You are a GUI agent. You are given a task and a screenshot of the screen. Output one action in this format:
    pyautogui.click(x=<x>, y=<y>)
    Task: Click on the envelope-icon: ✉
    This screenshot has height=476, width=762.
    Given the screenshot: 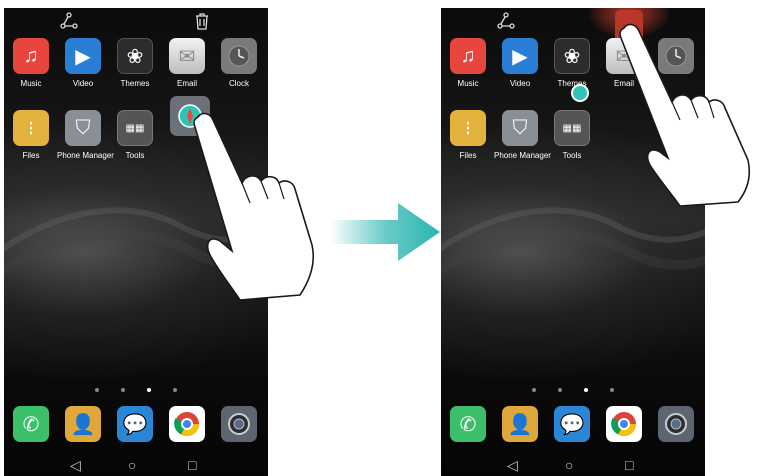 What is the action you would take?
    pyautogui.click(x=187, y=56)
    